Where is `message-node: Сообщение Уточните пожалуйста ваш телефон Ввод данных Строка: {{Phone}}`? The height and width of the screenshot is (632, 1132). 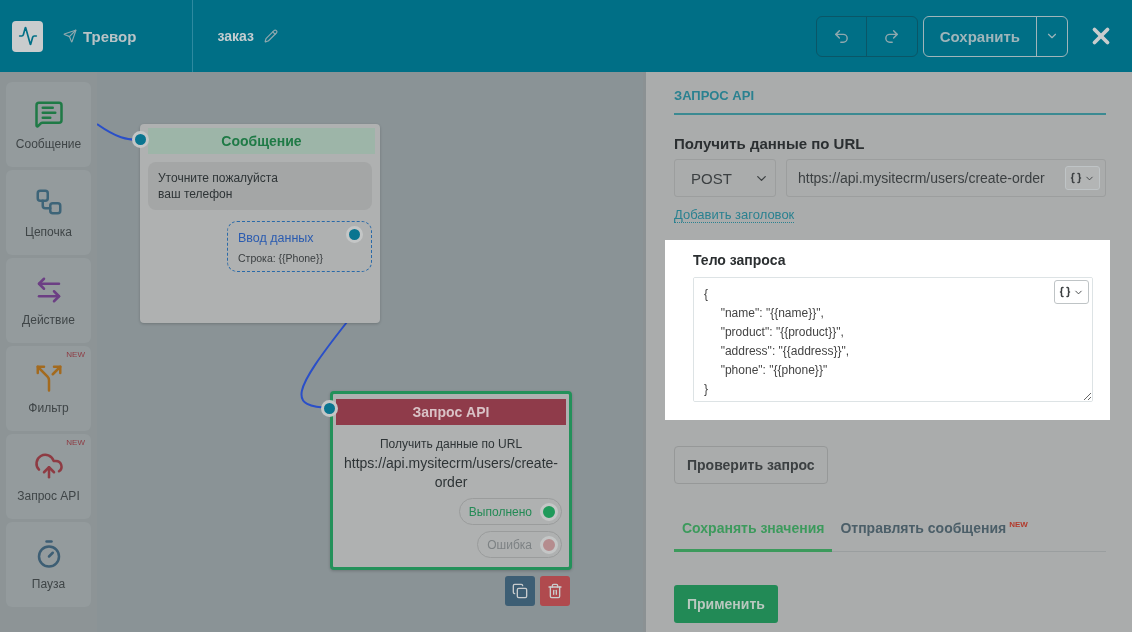
message-node: Сообщение Уточните пожалуйста ваш телефон Ввод данных Строка: {{Phone}} is located at coordinates (260, 223).